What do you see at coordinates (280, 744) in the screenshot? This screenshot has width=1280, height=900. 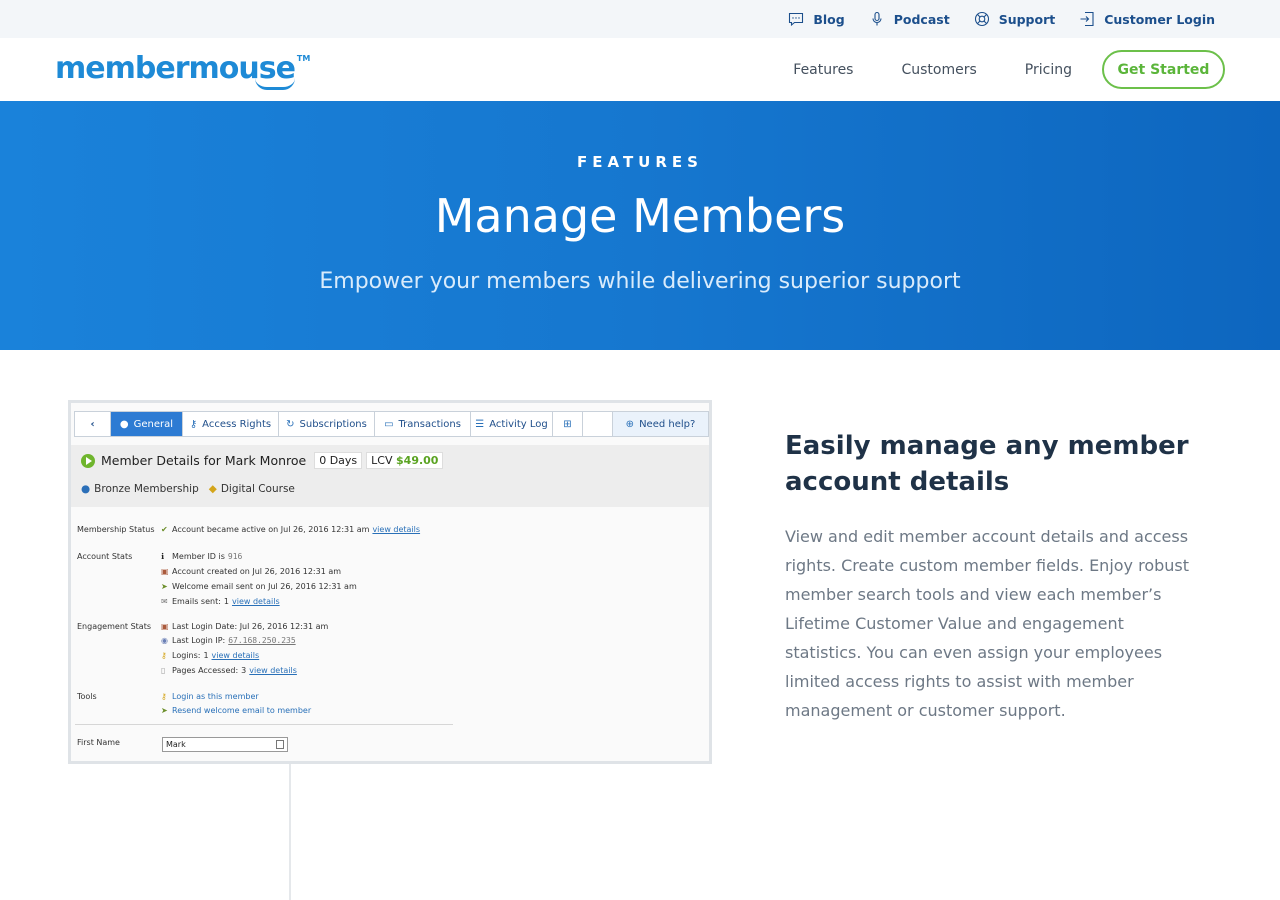 I see `field-menu-icon` at bounding box center [280, 744].